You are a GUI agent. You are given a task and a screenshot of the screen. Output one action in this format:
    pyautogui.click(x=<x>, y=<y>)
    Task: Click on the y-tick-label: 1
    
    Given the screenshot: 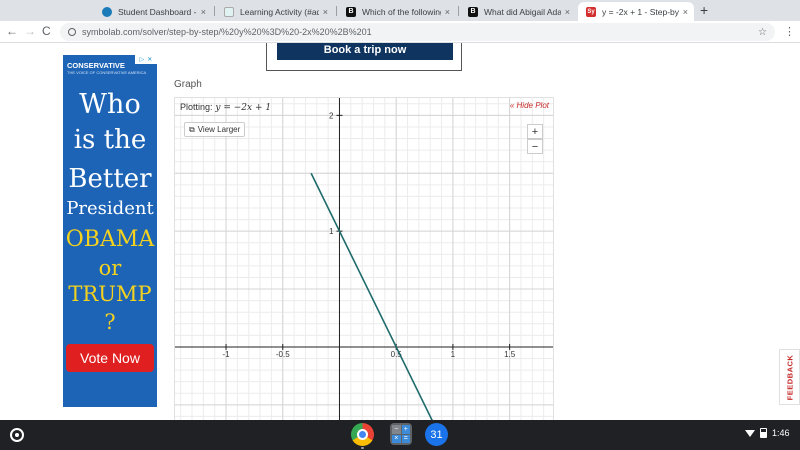 What is the action you would take?
    pyautogui.click(x=331, y=231)
    